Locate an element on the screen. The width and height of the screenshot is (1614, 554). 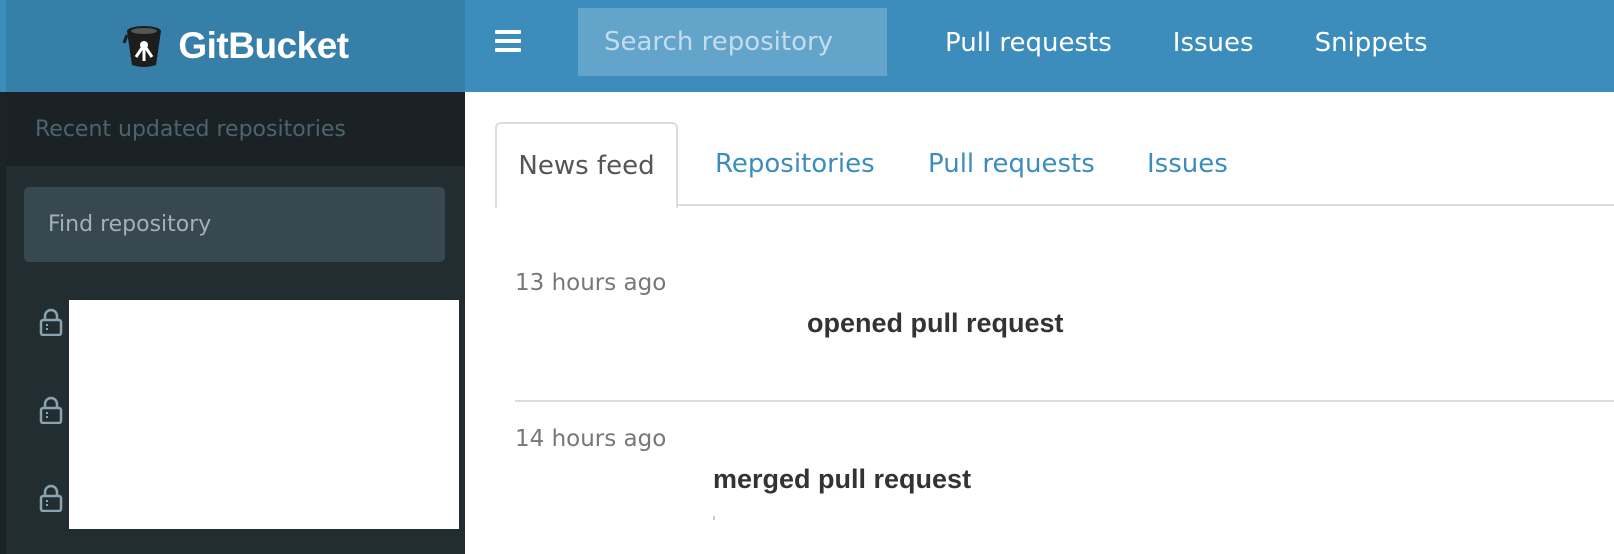
feed-action: opened pull request is located at coordinates (935, 323).